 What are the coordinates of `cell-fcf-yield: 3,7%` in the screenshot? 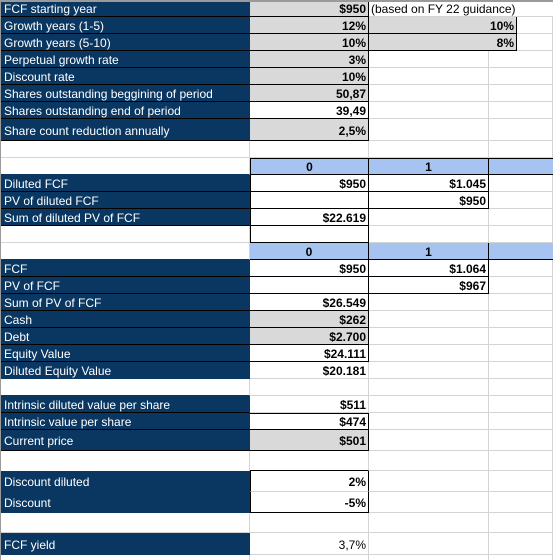 It's located at (309, 544).